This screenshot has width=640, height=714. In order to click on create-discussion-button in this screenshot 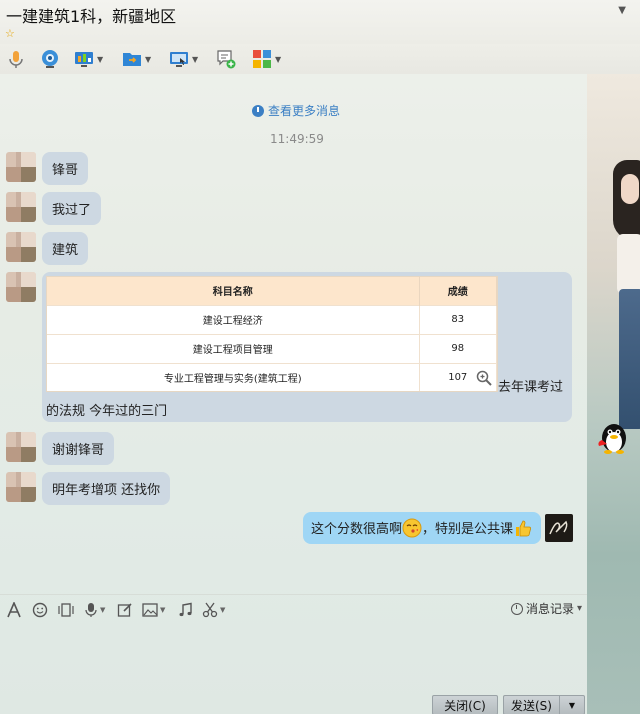, I will do `click(226, 59)`.